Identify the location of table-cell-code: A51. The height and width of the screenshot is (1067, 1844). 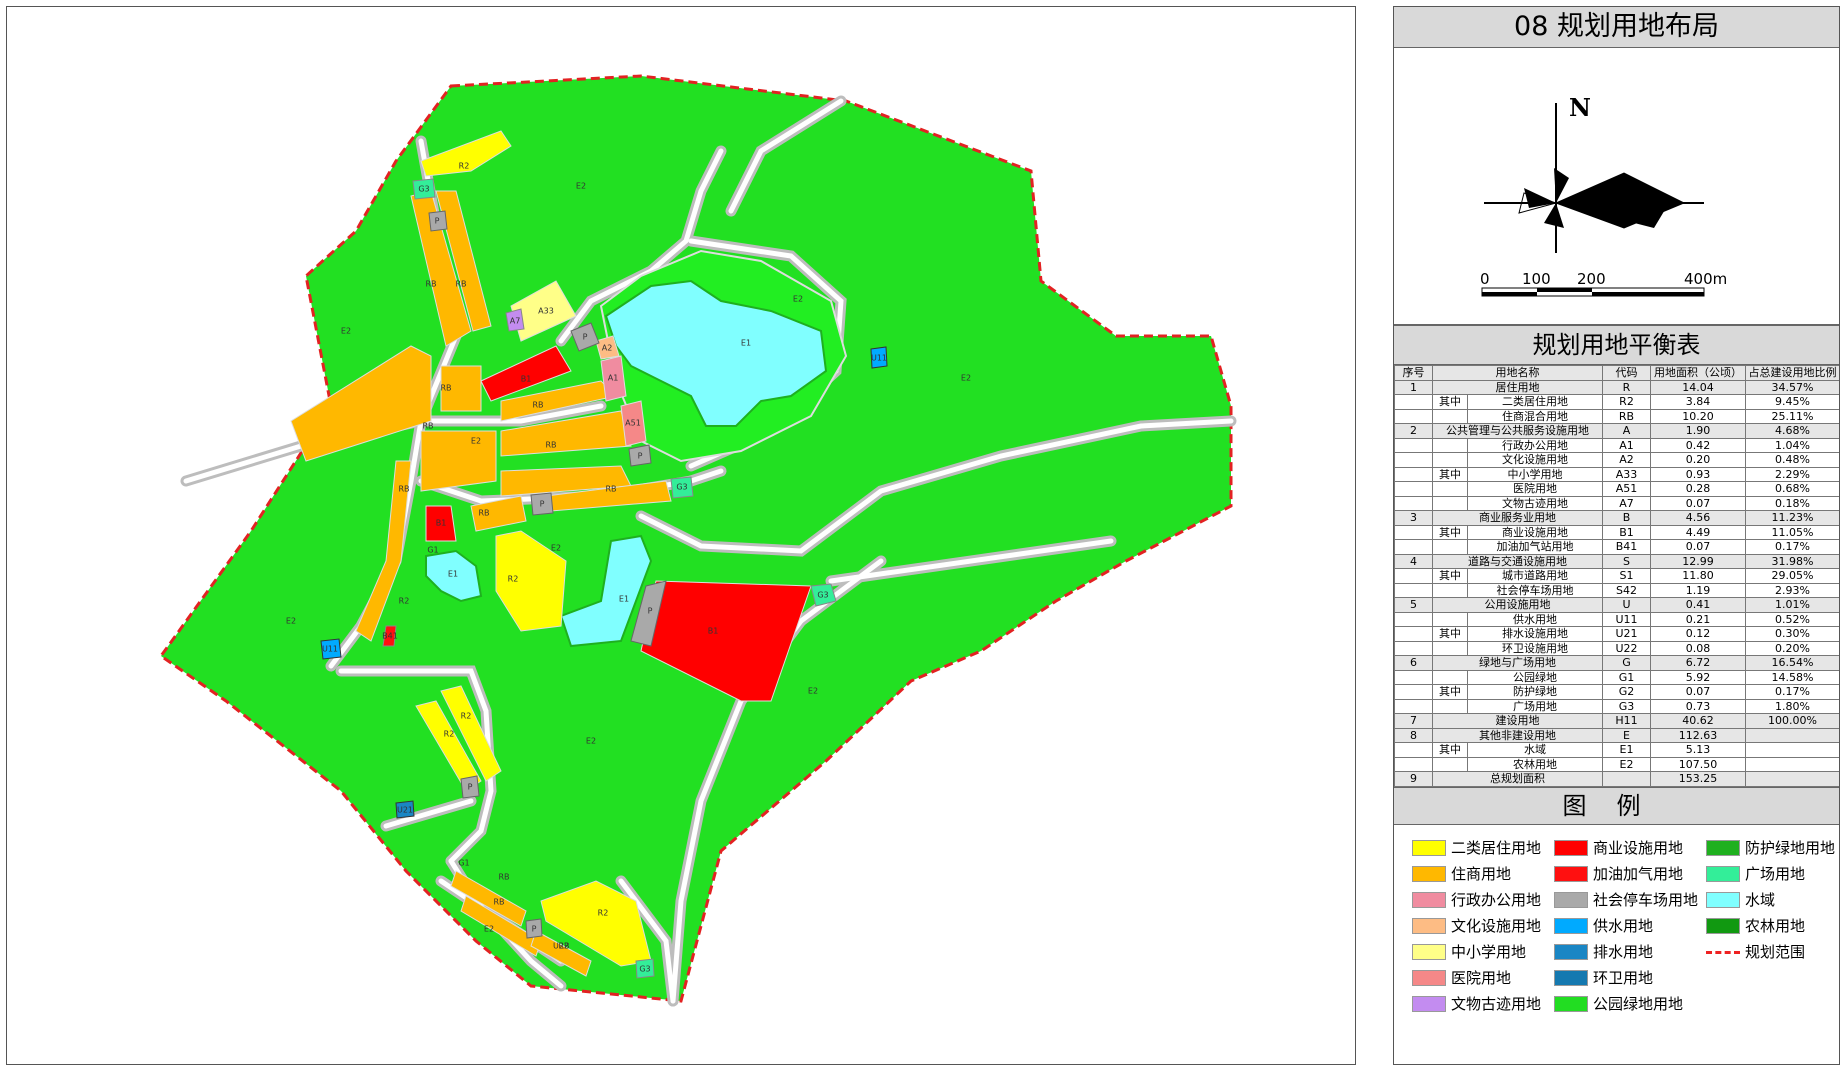
(1626, 489).